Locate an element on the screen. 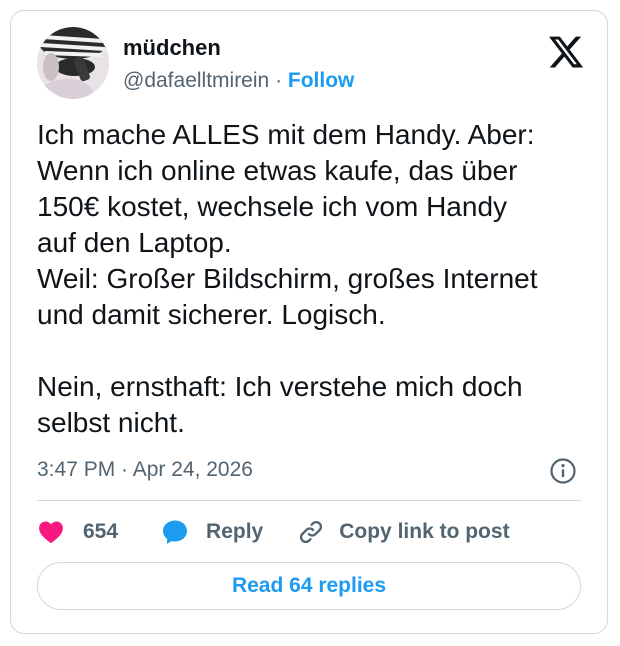 The width and height of the screenshot is (620, 646). read-replies-button: Read 64 replies is located at coordinates (309, 586).